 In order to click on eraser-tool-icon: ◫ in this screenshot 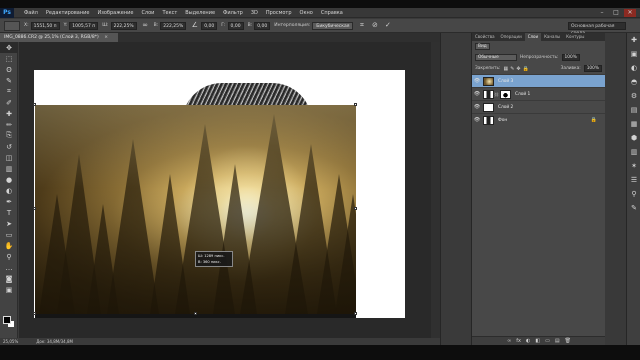, I will do `click(9, 157)`.